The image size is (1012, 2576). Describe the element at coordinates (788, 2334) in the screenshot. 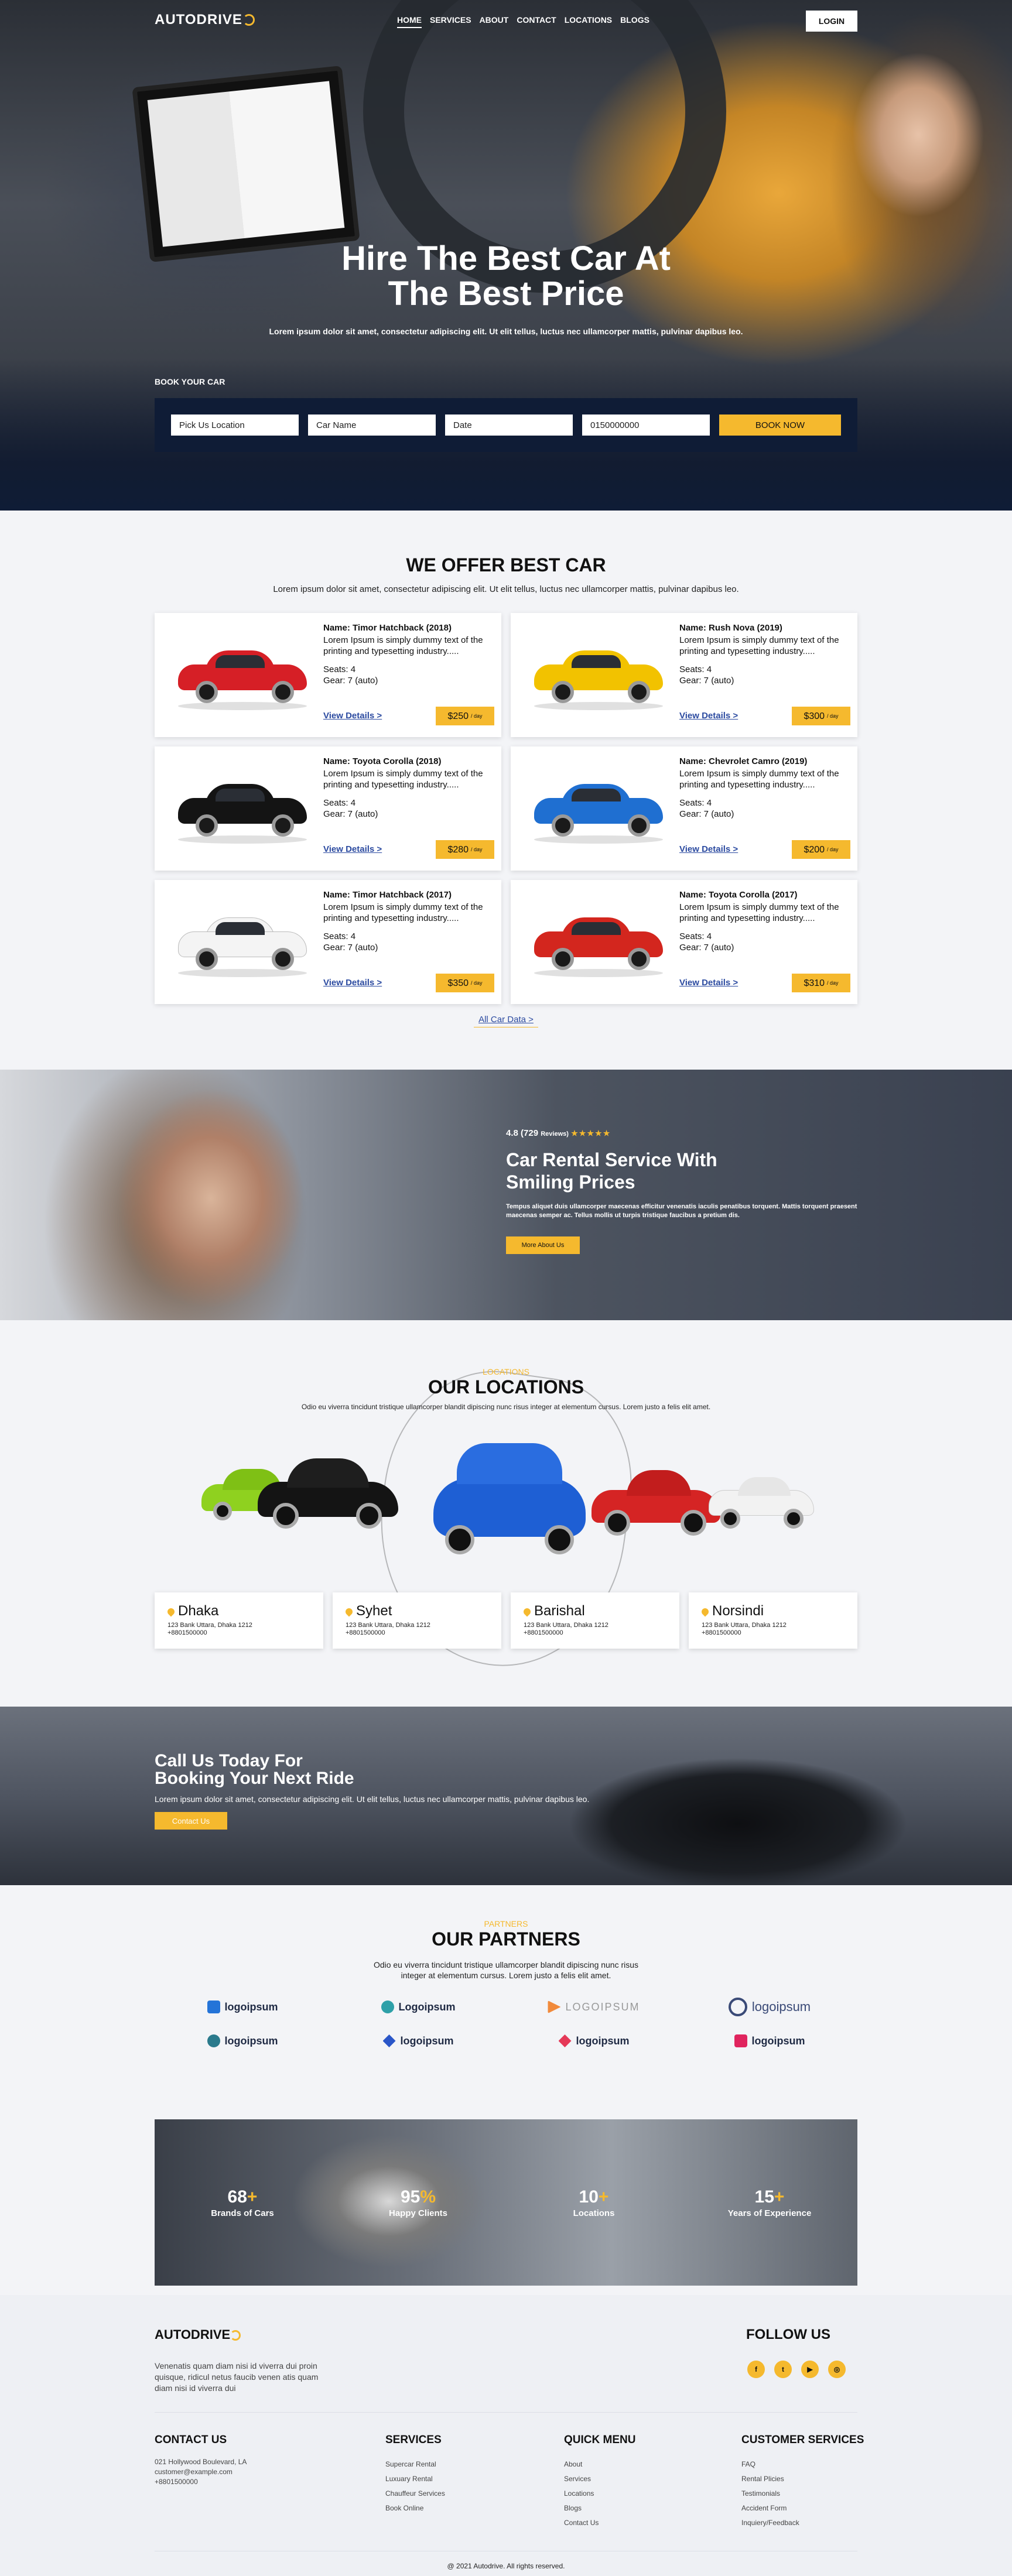

I see `follow-title: FOLLOW US` at that location.